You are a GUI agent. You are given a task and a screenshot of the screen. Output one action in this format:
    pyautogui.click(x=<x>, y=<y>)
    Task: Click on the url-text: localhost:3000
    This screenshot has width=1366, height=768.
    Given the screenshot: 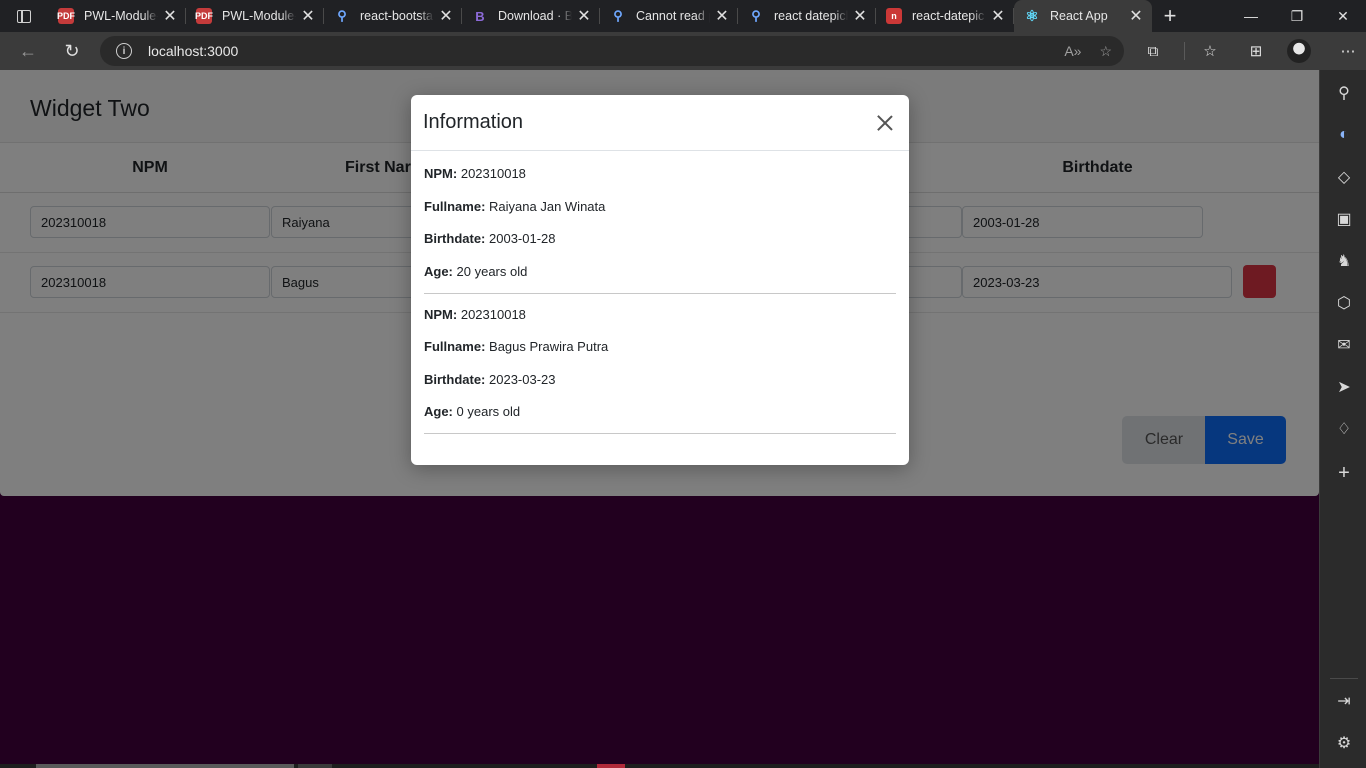 What is the action you would take?
    pyautogui.click(x=193, y=51)
    